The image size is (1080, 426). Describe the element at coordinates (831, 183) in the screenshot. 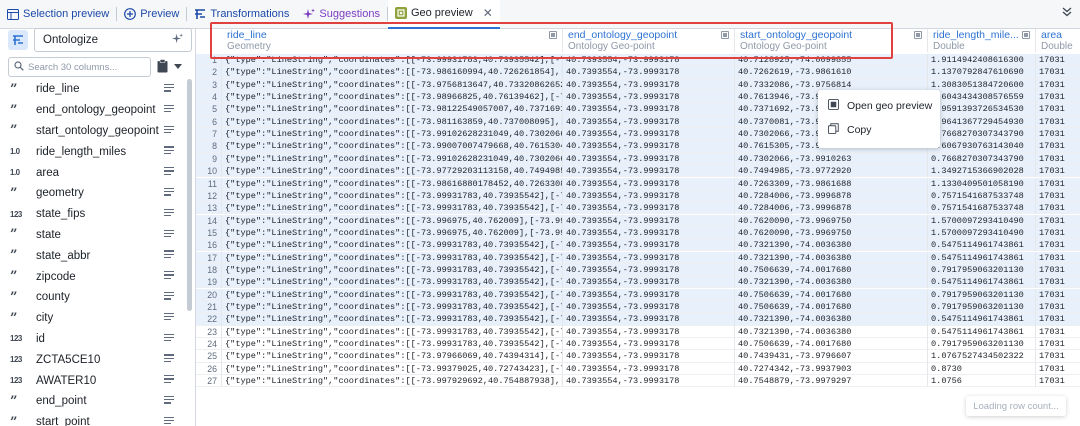

I see `table-cell: 40.7263309,-73.9861688` at that location.